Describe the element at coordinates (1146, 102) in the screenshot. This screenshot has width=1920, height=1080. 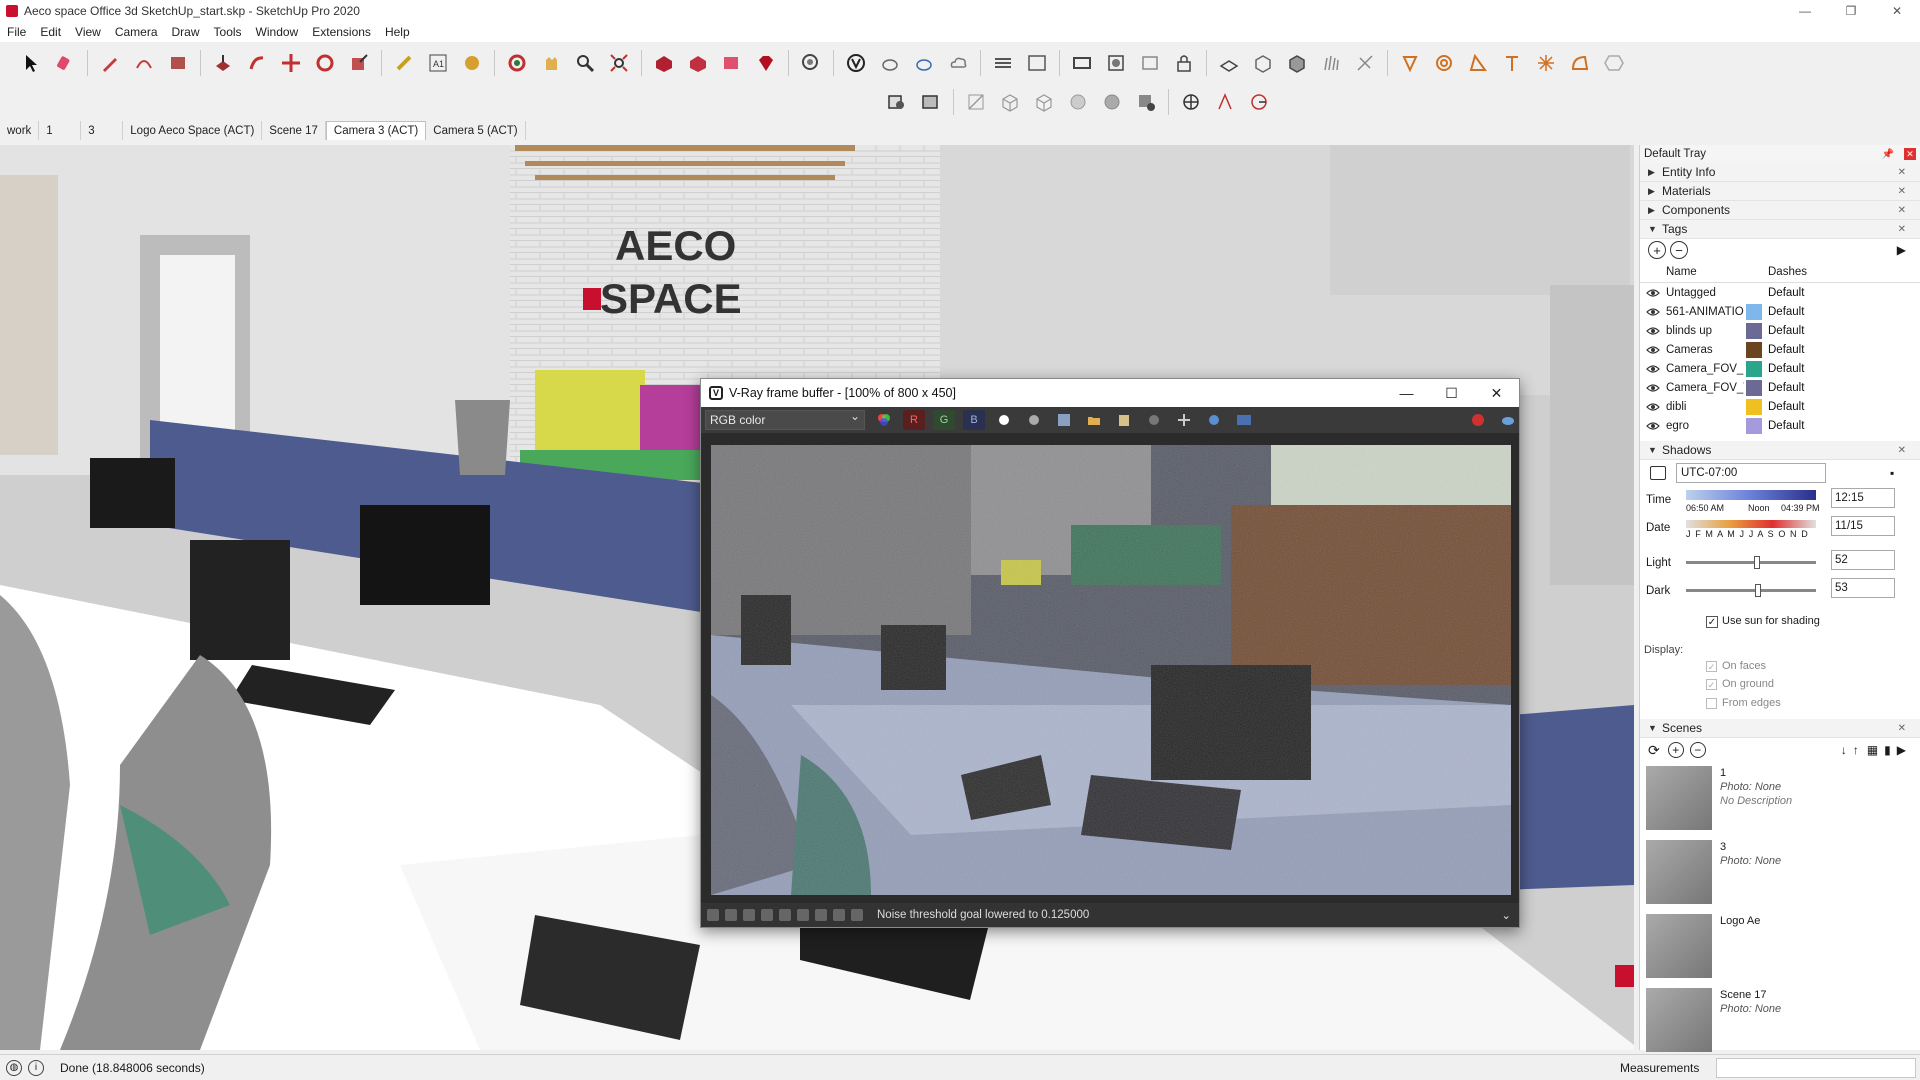
I see `monochrome-style-button` at that location.